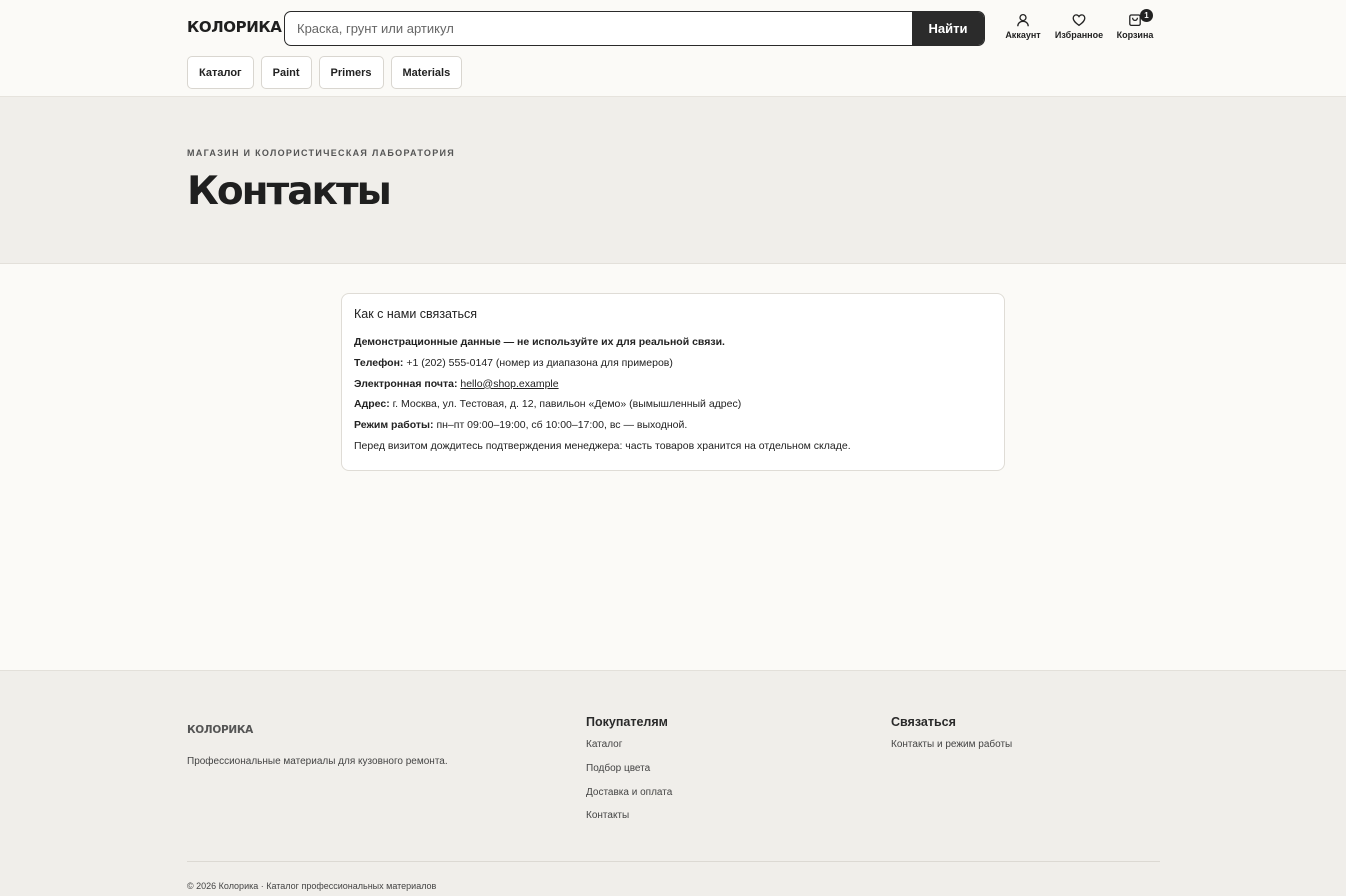  What do you see at coordinates (372, 404) in the screenshot?
I see `address-label: Адрес:` at bounding box center [372, 404].